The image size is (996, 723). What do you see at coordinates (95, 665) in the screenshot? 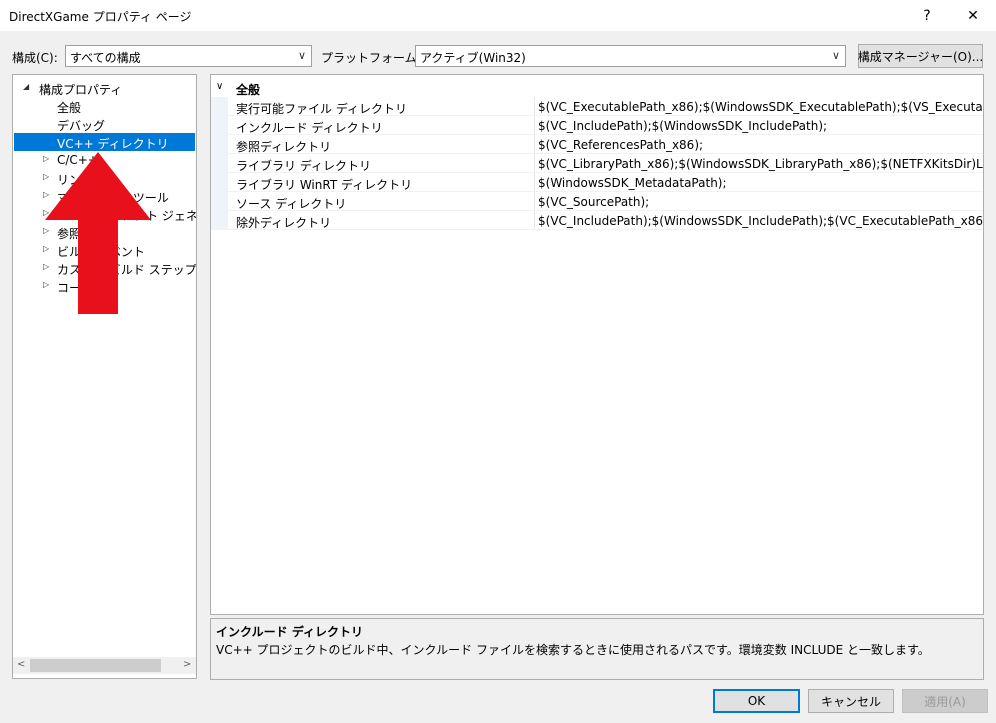
I see `scrollbar-thumb` at bounding box center [95, 665].